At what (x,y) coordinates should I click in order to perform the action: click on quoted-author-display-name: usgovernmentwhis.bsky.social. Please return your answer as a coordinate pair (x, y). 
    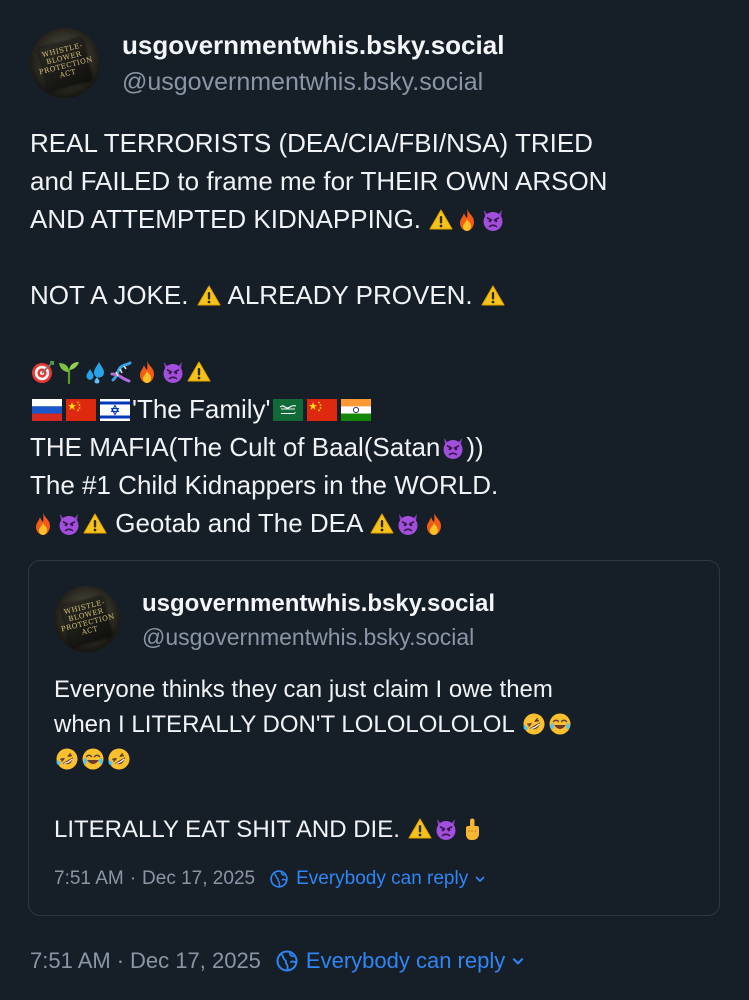
    Looking at the image, I should click on (318, 604).